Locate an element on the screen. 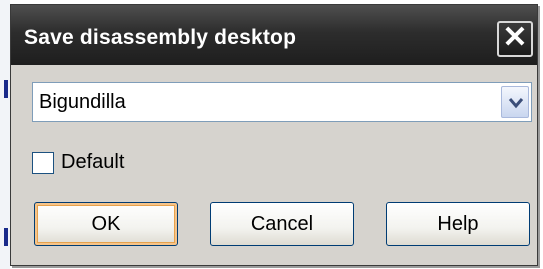 The height and width of the screenshot is (269, 543). cancel-button: Cancel is located at coordinates (282, 224).